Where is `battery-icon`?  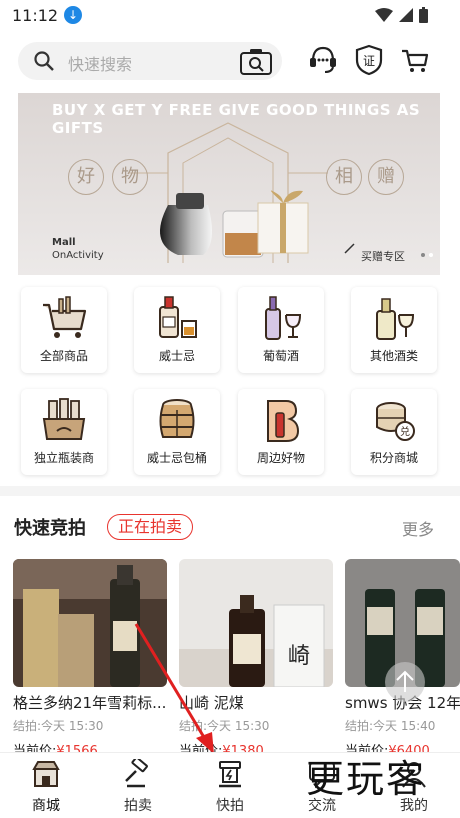
battery-icon is located at coordinates (423, 15).